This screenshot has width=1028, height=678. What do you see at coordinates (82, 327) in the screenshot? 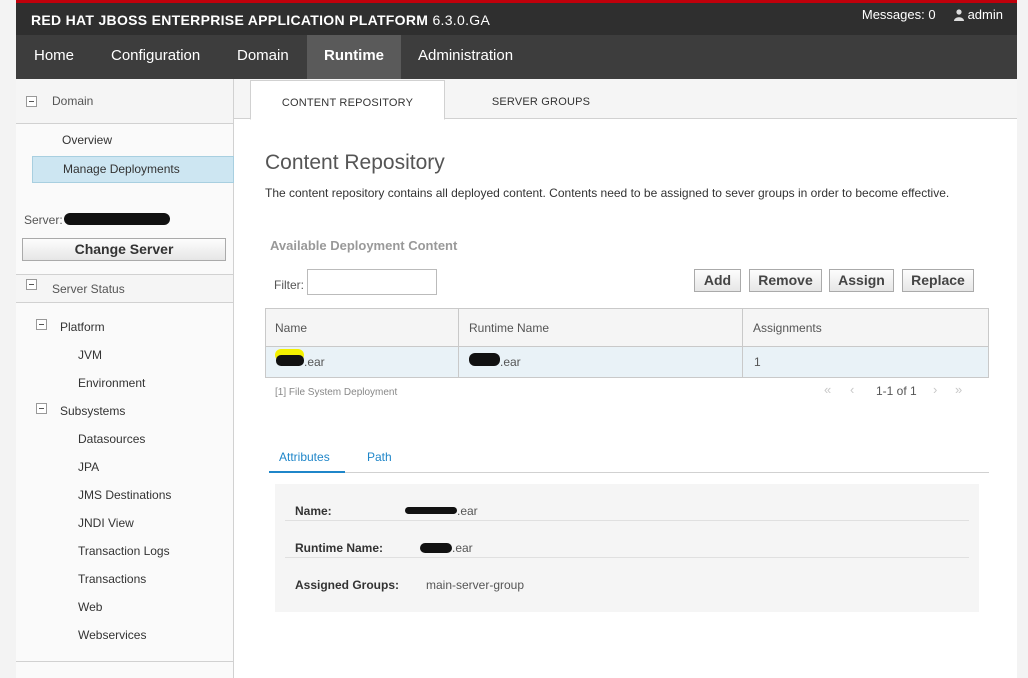
I see `sidebar-item-platform: Platform` at bounding box center [82, 327].